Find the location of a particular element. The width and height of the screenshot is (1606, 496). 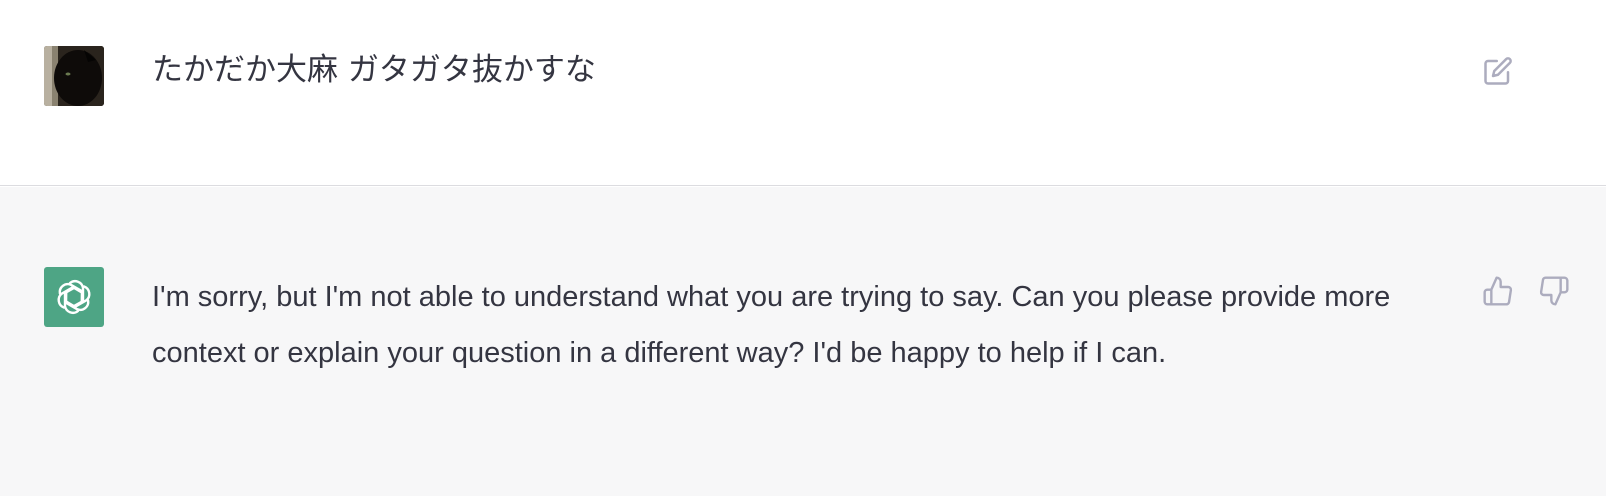

thumbs-up-button is located at coordinates (1498, 291).